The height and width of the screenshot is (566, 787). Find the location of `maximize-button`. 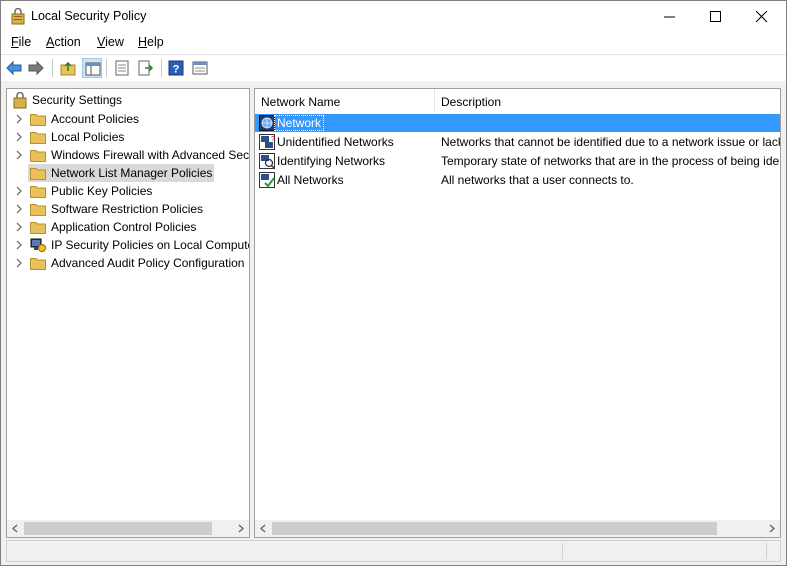

maximize-button is located at coordinates (716, 16).